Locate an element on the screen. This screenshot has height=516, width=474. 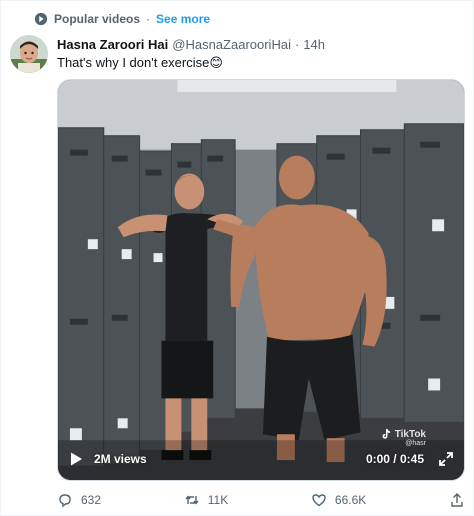
video-controls: 2M views 0:00 / 0:45 is located at coordinates (261, 459).